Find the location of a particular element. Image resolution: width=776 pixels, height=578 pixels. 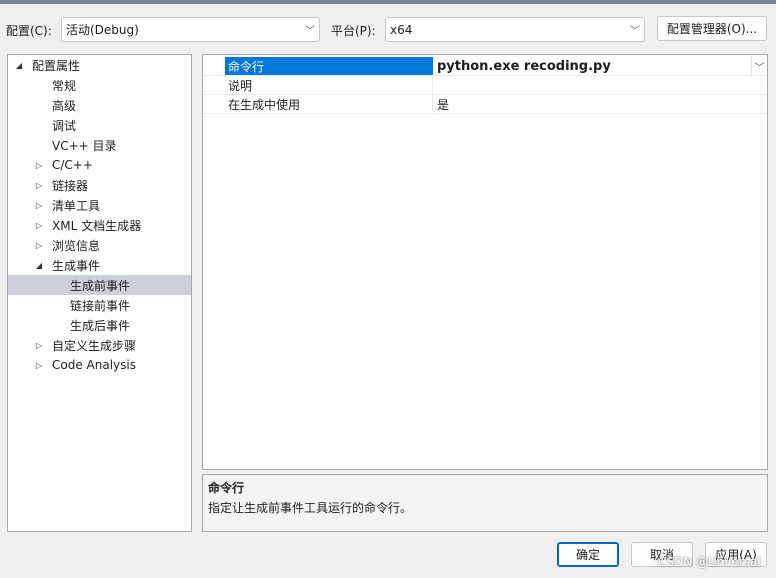

tree-item-post-build-event: 生成后事件 is located at coordinates (99, 325).